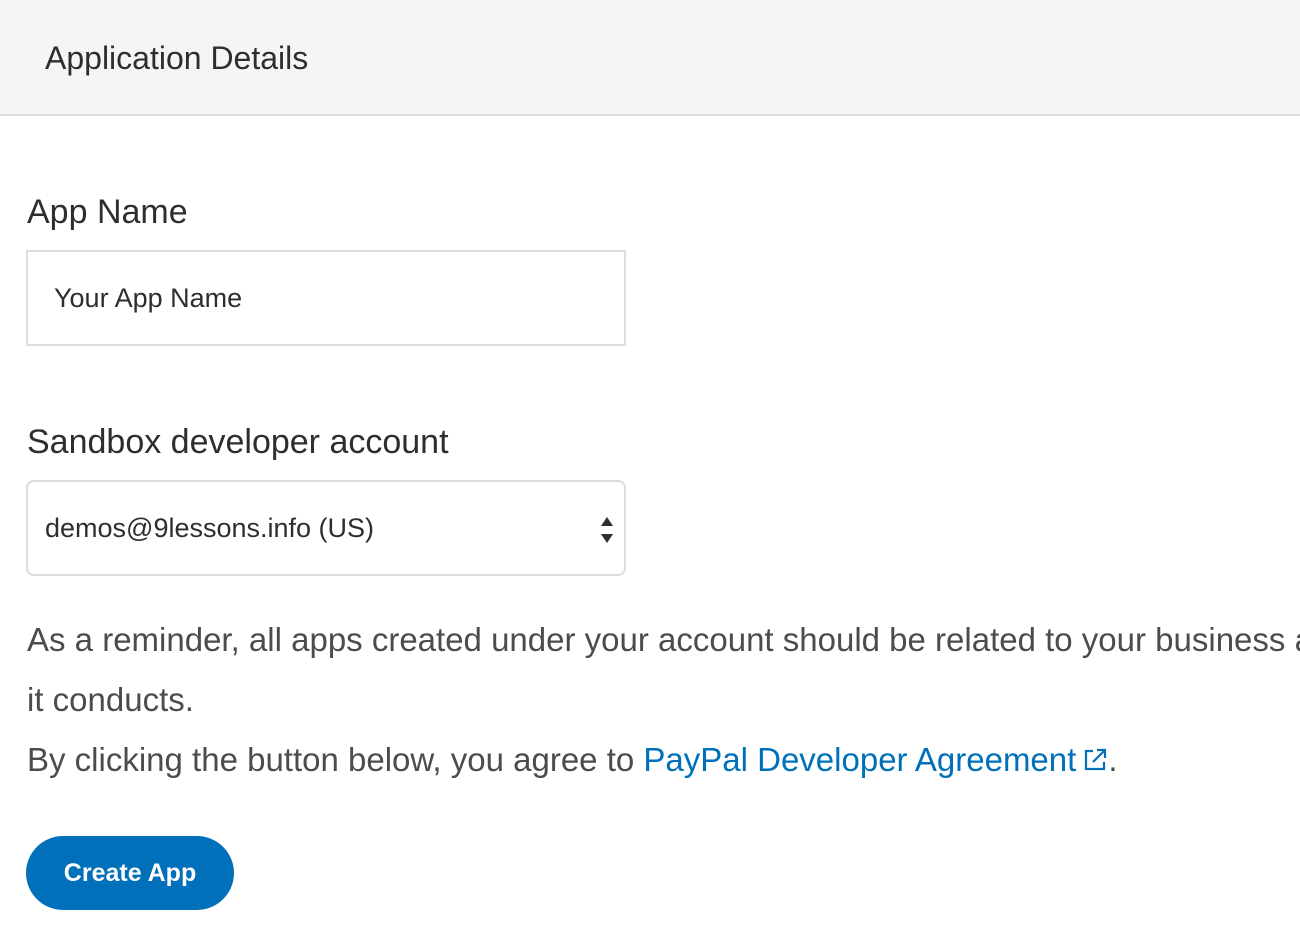 The height and width of the screenshot is (930, 1300). I want to click on select-arrows-icon, so click(607, 530).